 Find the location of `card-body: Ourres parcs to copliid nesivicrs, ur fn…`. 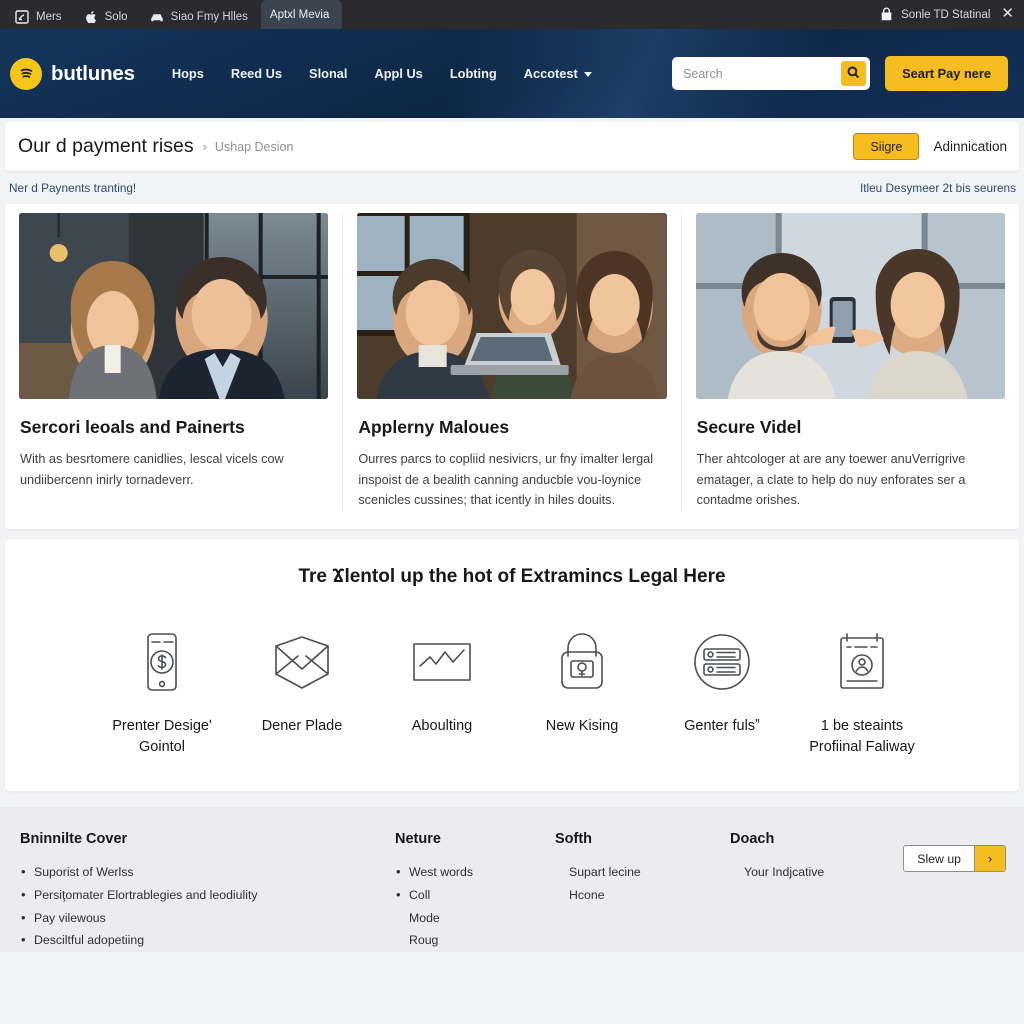

card-body: Ourres parcs to copliid nesivicrs, ur fn… is located at coordinates (506, 480).